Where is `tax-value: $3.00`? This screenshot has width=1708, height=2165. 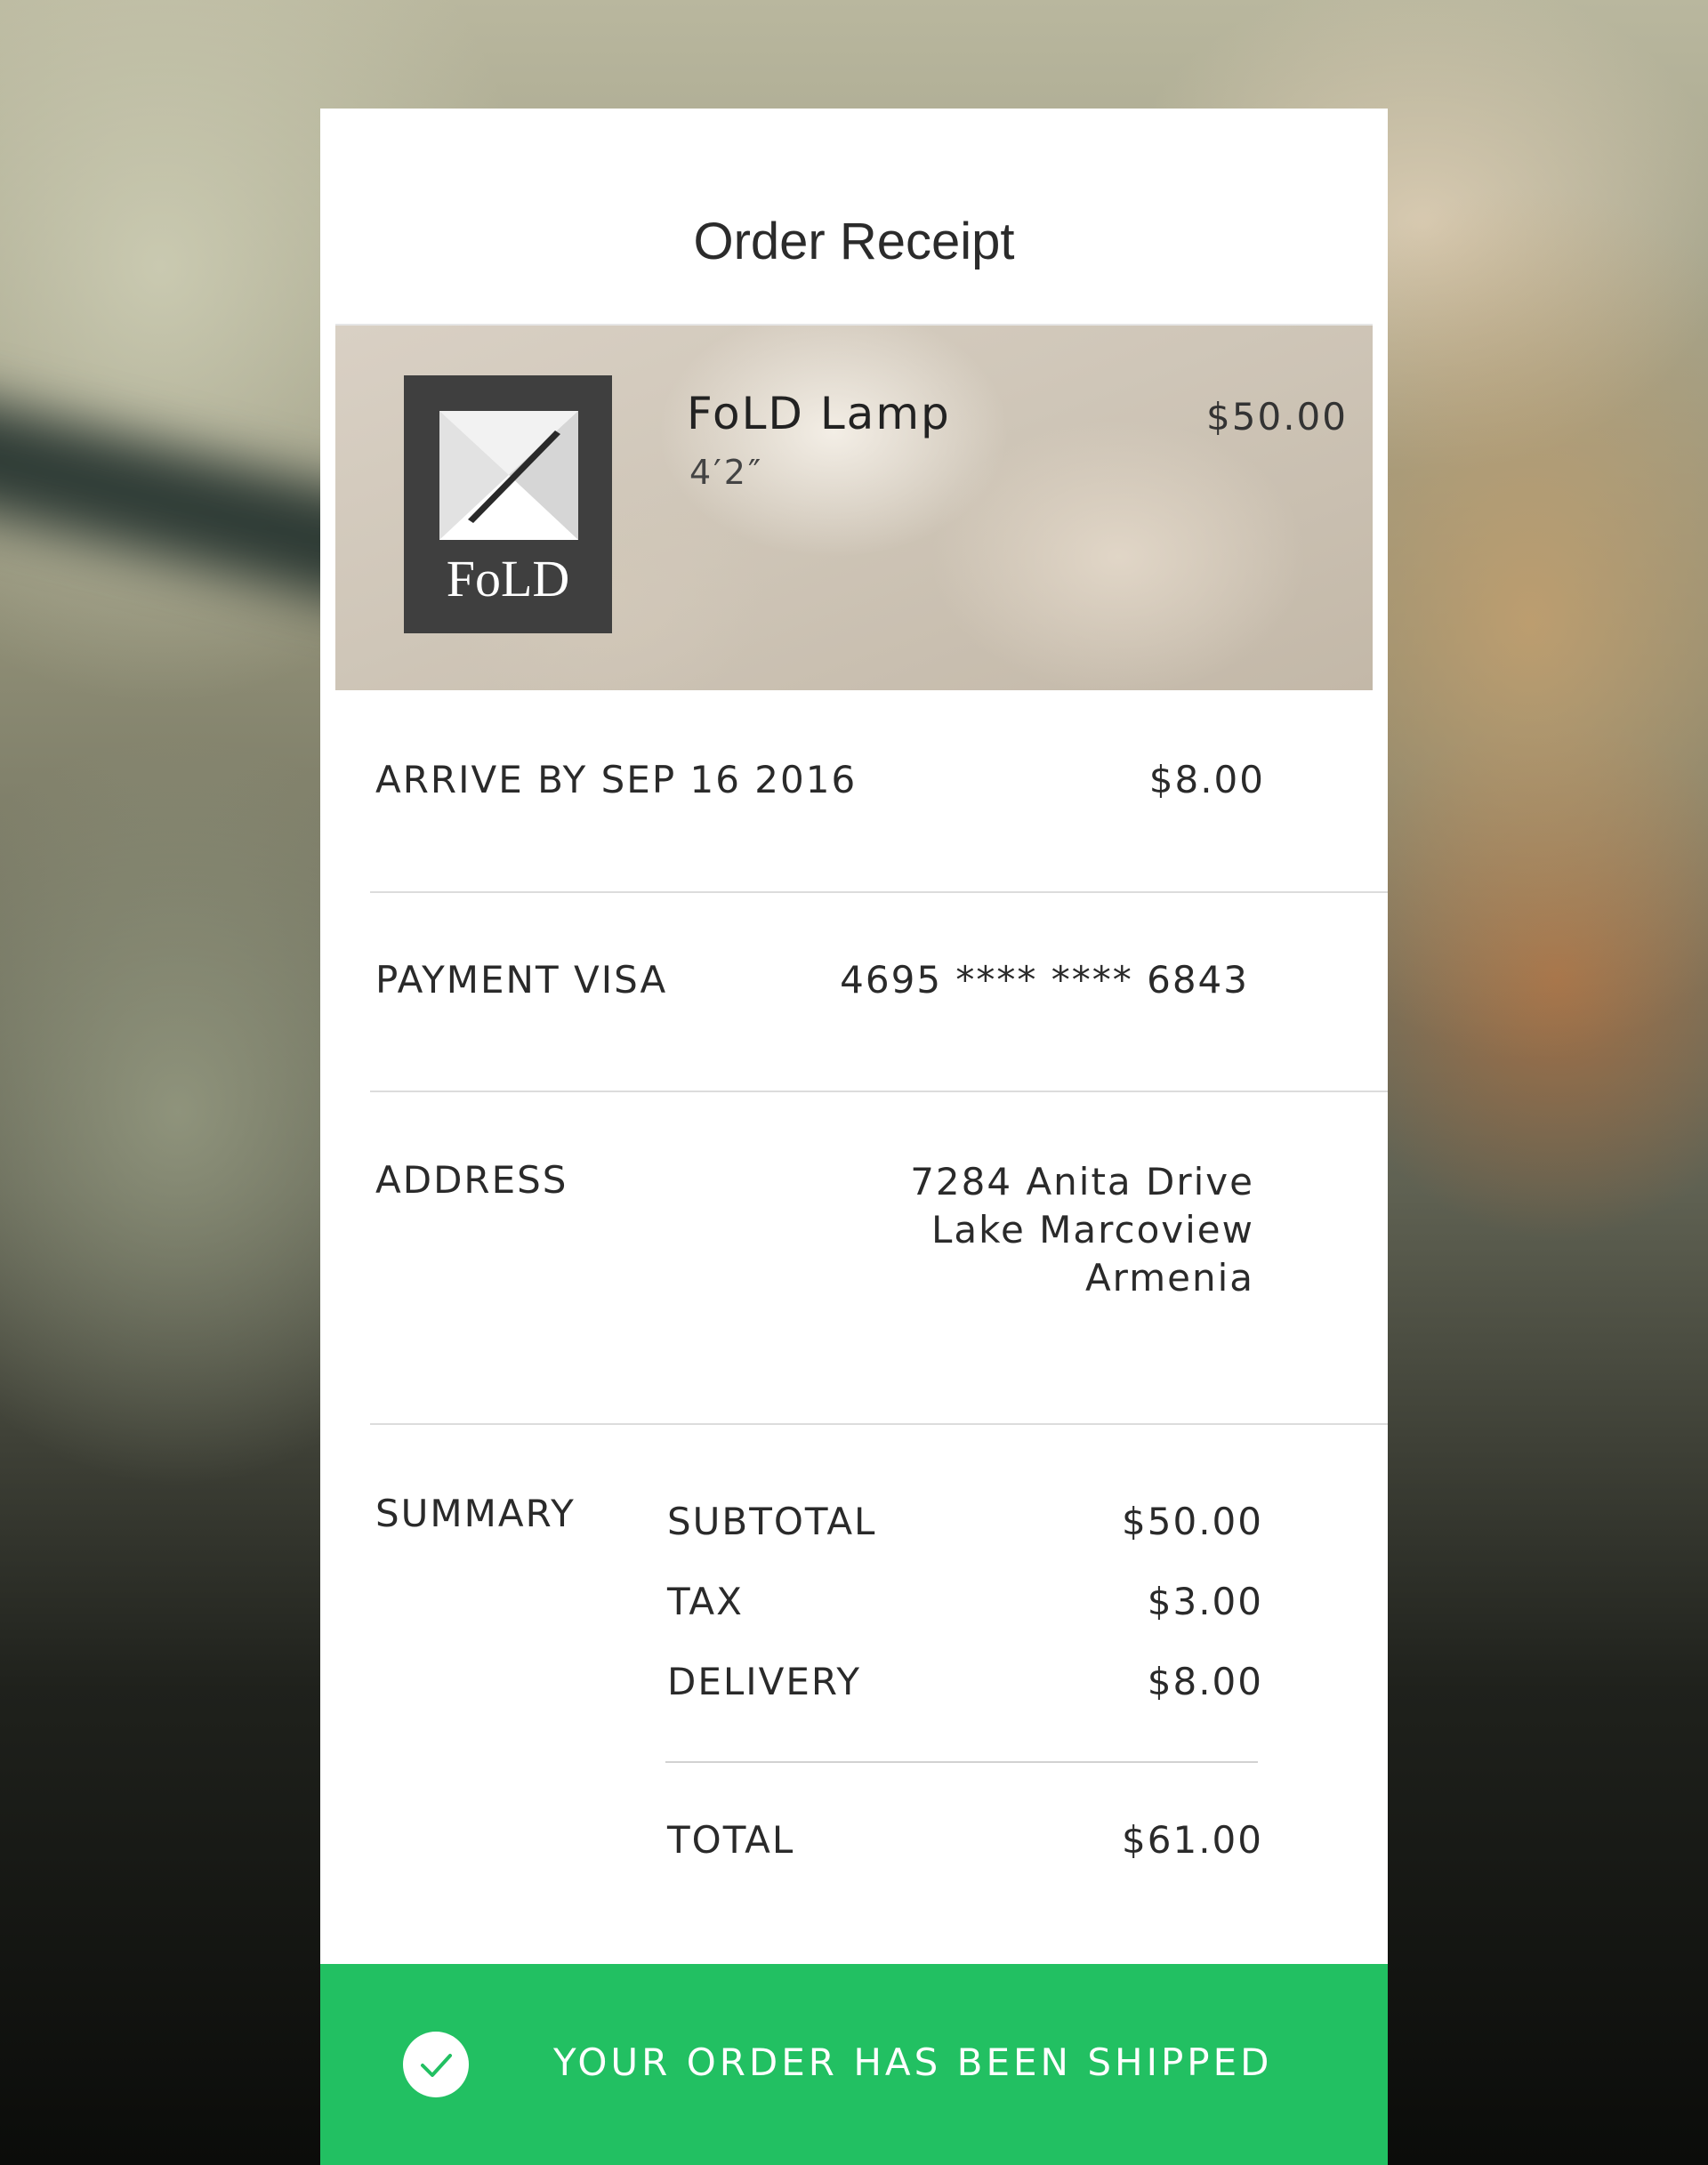
tax-value: $3.00 is located at coordinates (1205, 1601).